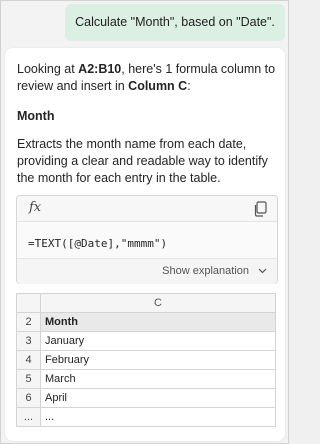 The width and height of the screenshot is (320, 444). Describe the element at coordinates (175, 22) in the screenshot. I see `user-message: Calculate "Month", based on "Date".` at that location.